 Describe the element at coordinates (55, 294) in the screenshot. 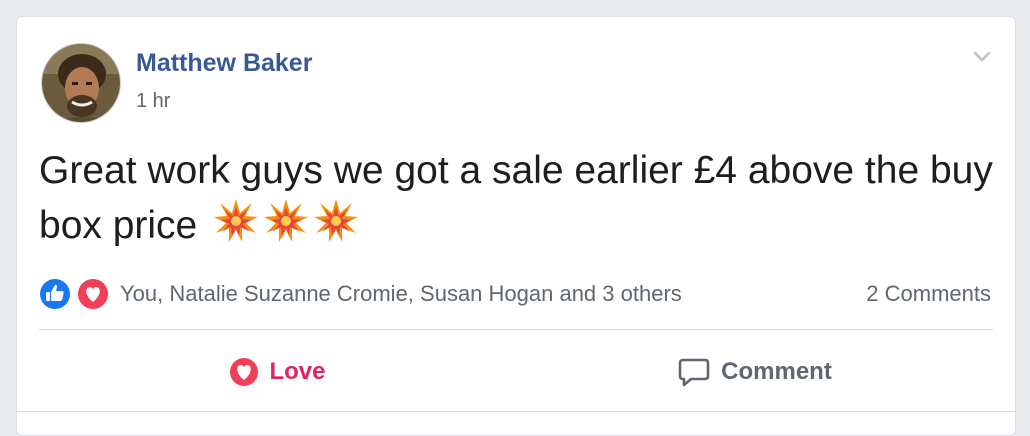

I see `like-icon` at that location.